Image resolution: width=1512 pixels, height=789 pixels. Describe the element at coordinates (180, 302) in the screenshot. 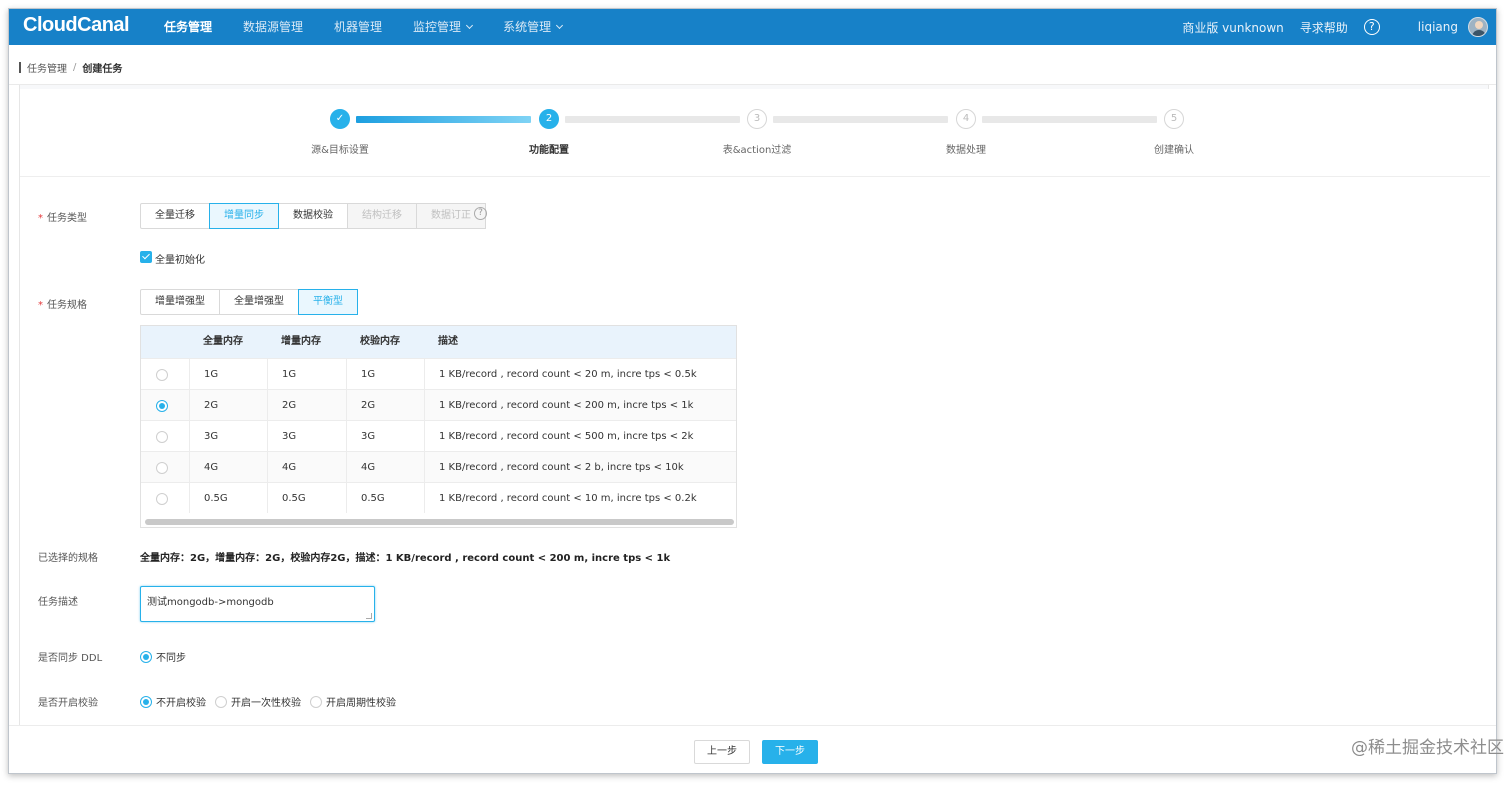

I see `spec-incremental-enhanced: 增量增强型` at that location.